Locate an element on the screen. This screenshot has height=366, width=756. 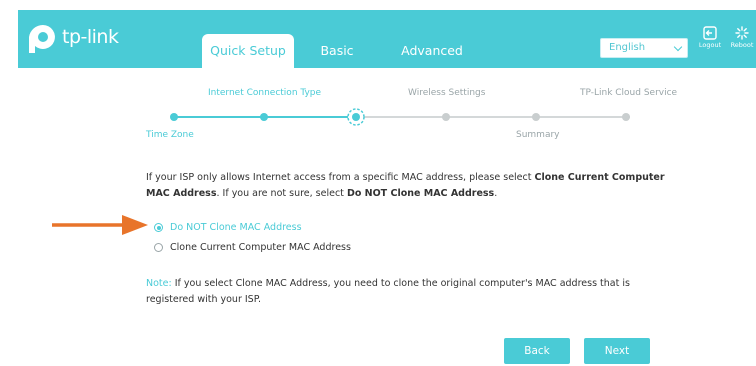
back-button: Back is located at coordinates (537, 351).